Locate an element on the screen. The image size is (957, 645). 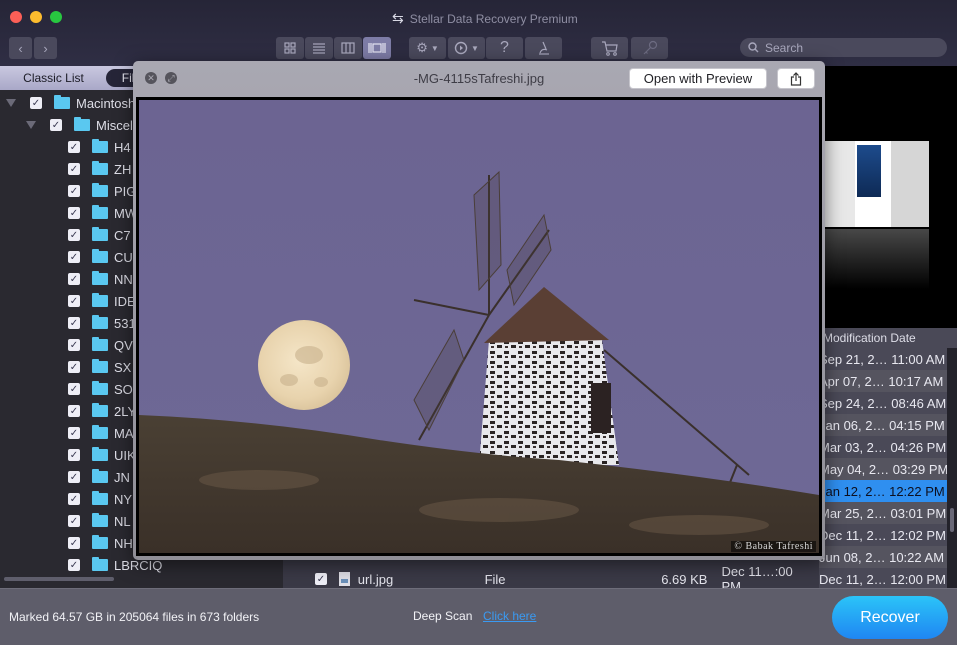
coverflow-view-button is located at coordinates (377, 48).